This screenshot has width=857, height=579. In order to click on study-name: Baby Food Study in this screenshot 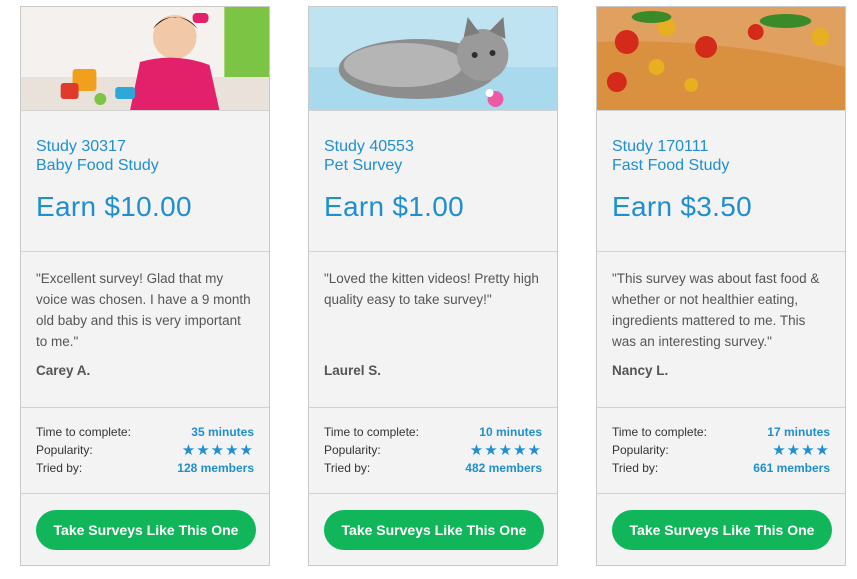, I will do `click(97, 165)`.